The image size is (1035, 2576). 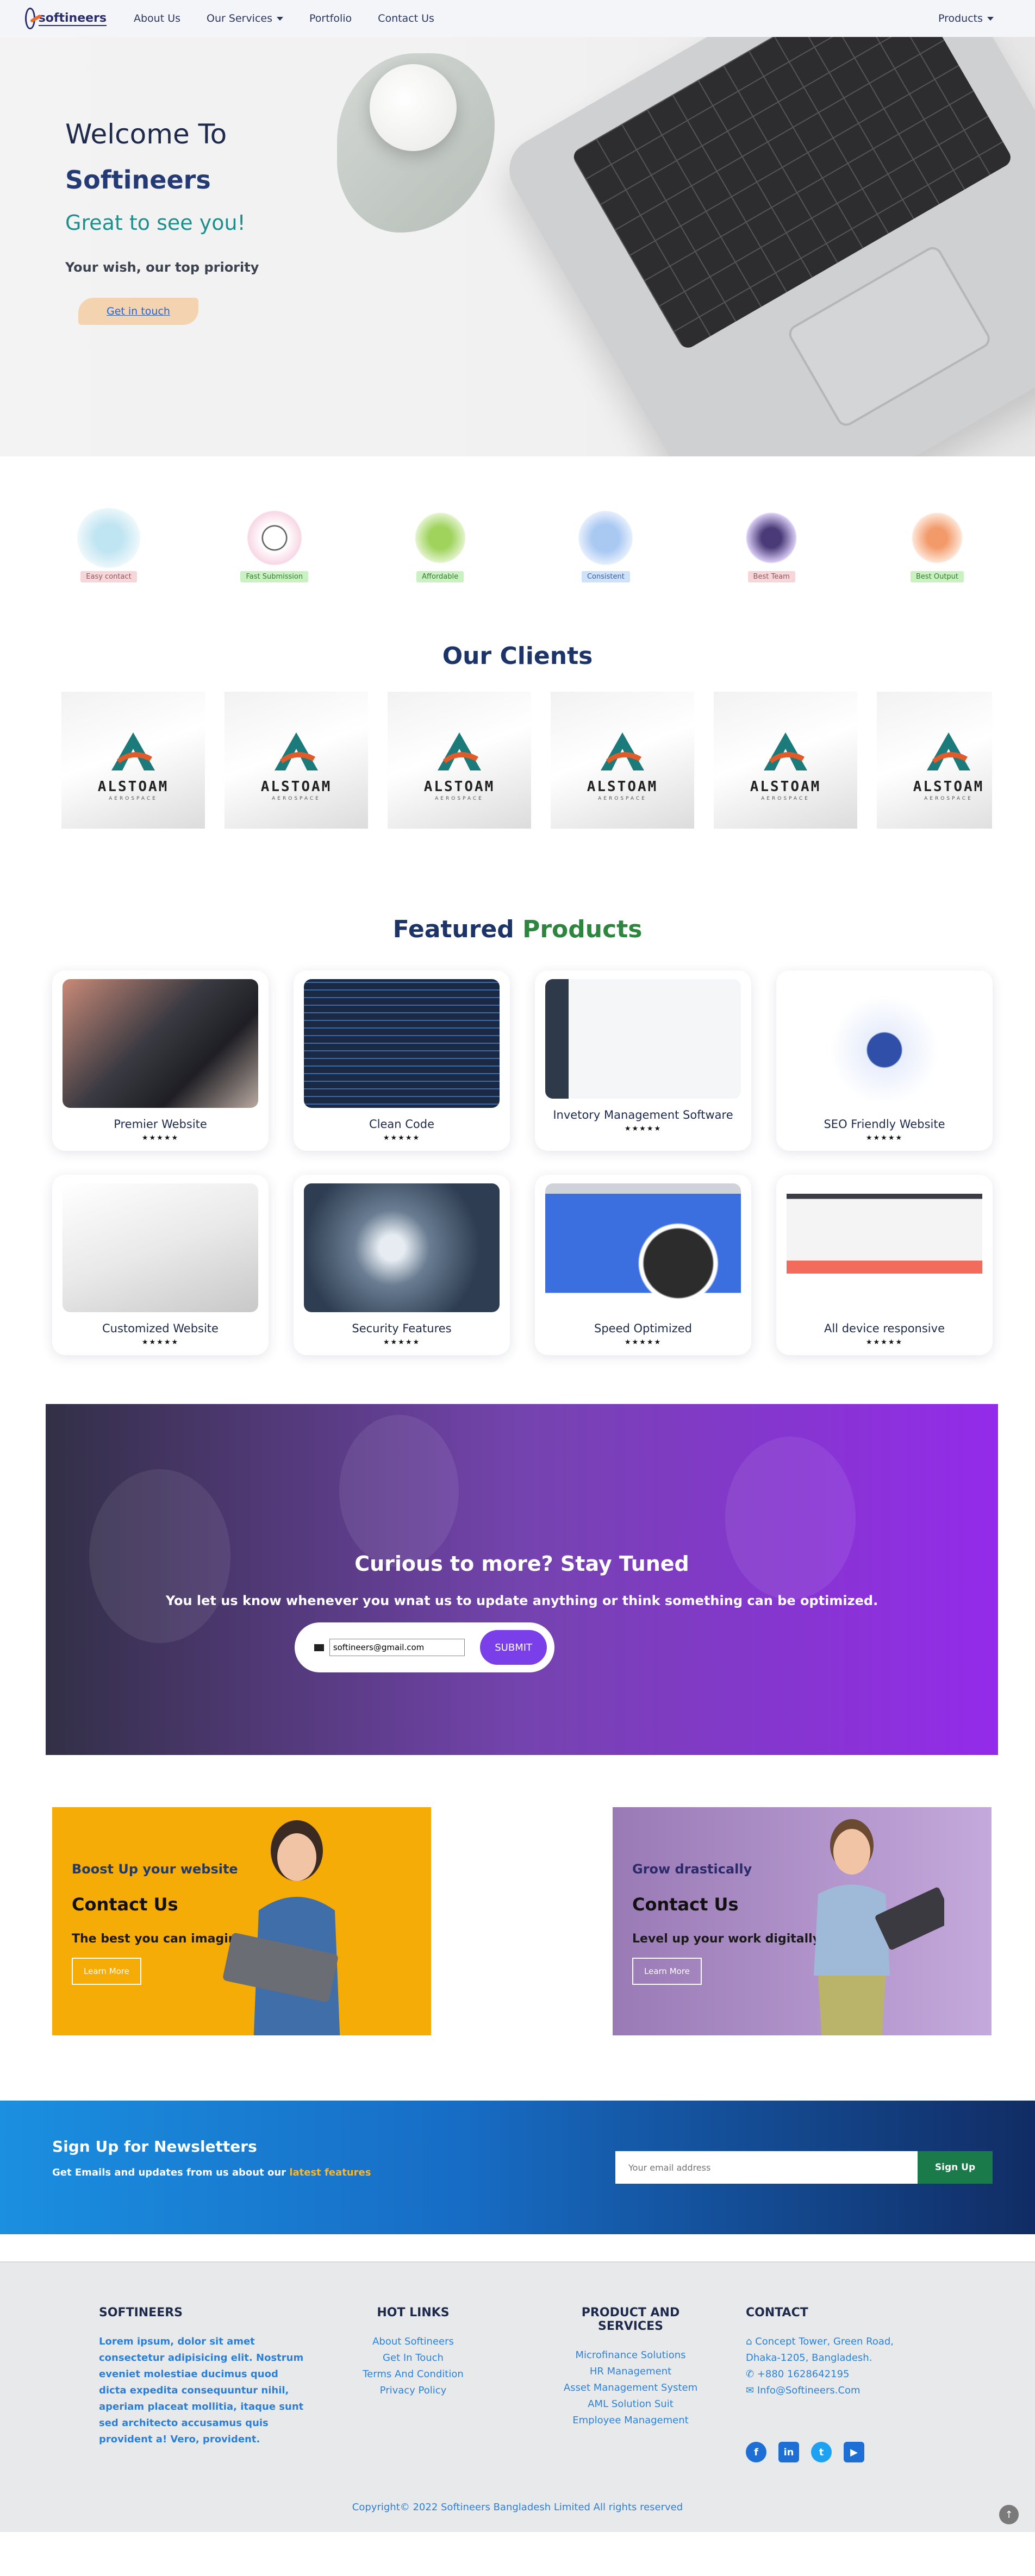 I want to click on submit-button: SUBMIT, so click(x=513, y=1647).